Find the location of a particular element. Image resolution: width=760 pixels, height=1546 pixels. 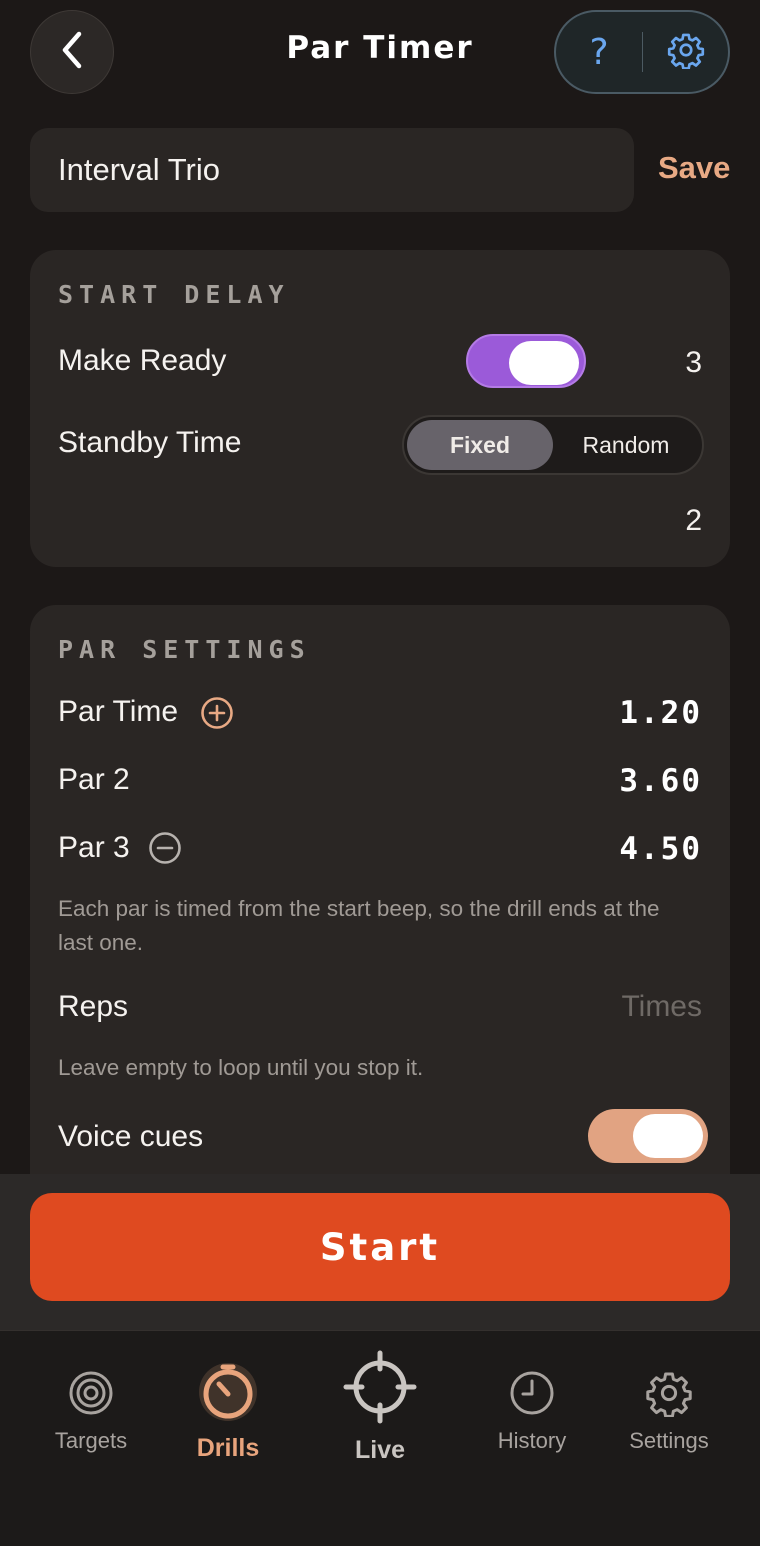

minus-circle-icon is located at coordinates (165, 850).